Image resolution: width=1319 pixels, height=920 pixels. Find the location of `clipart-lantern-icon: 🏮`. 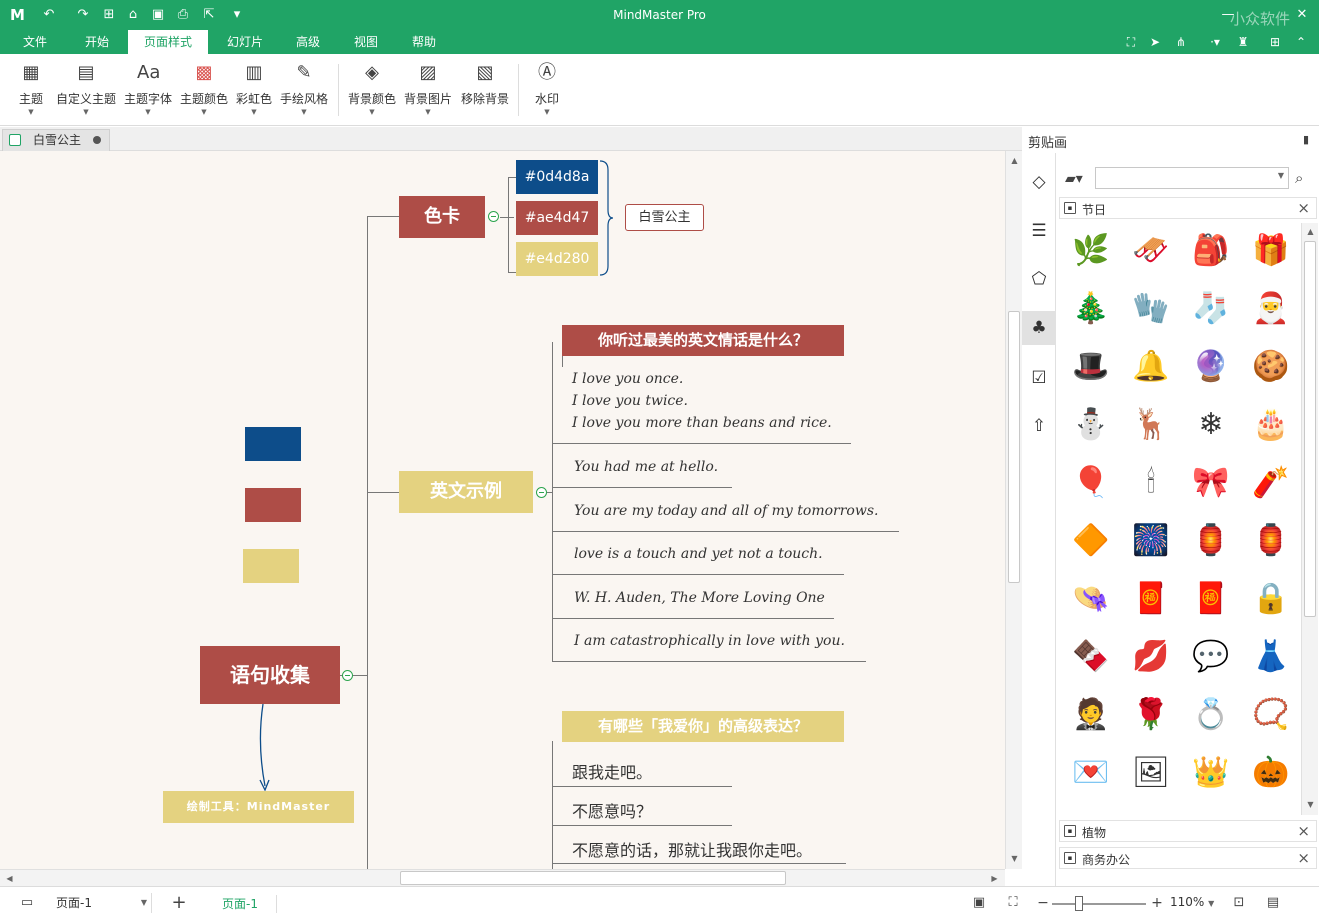

clipart-lantern-icon: 🏮 is located at coordinates (1211, 541).